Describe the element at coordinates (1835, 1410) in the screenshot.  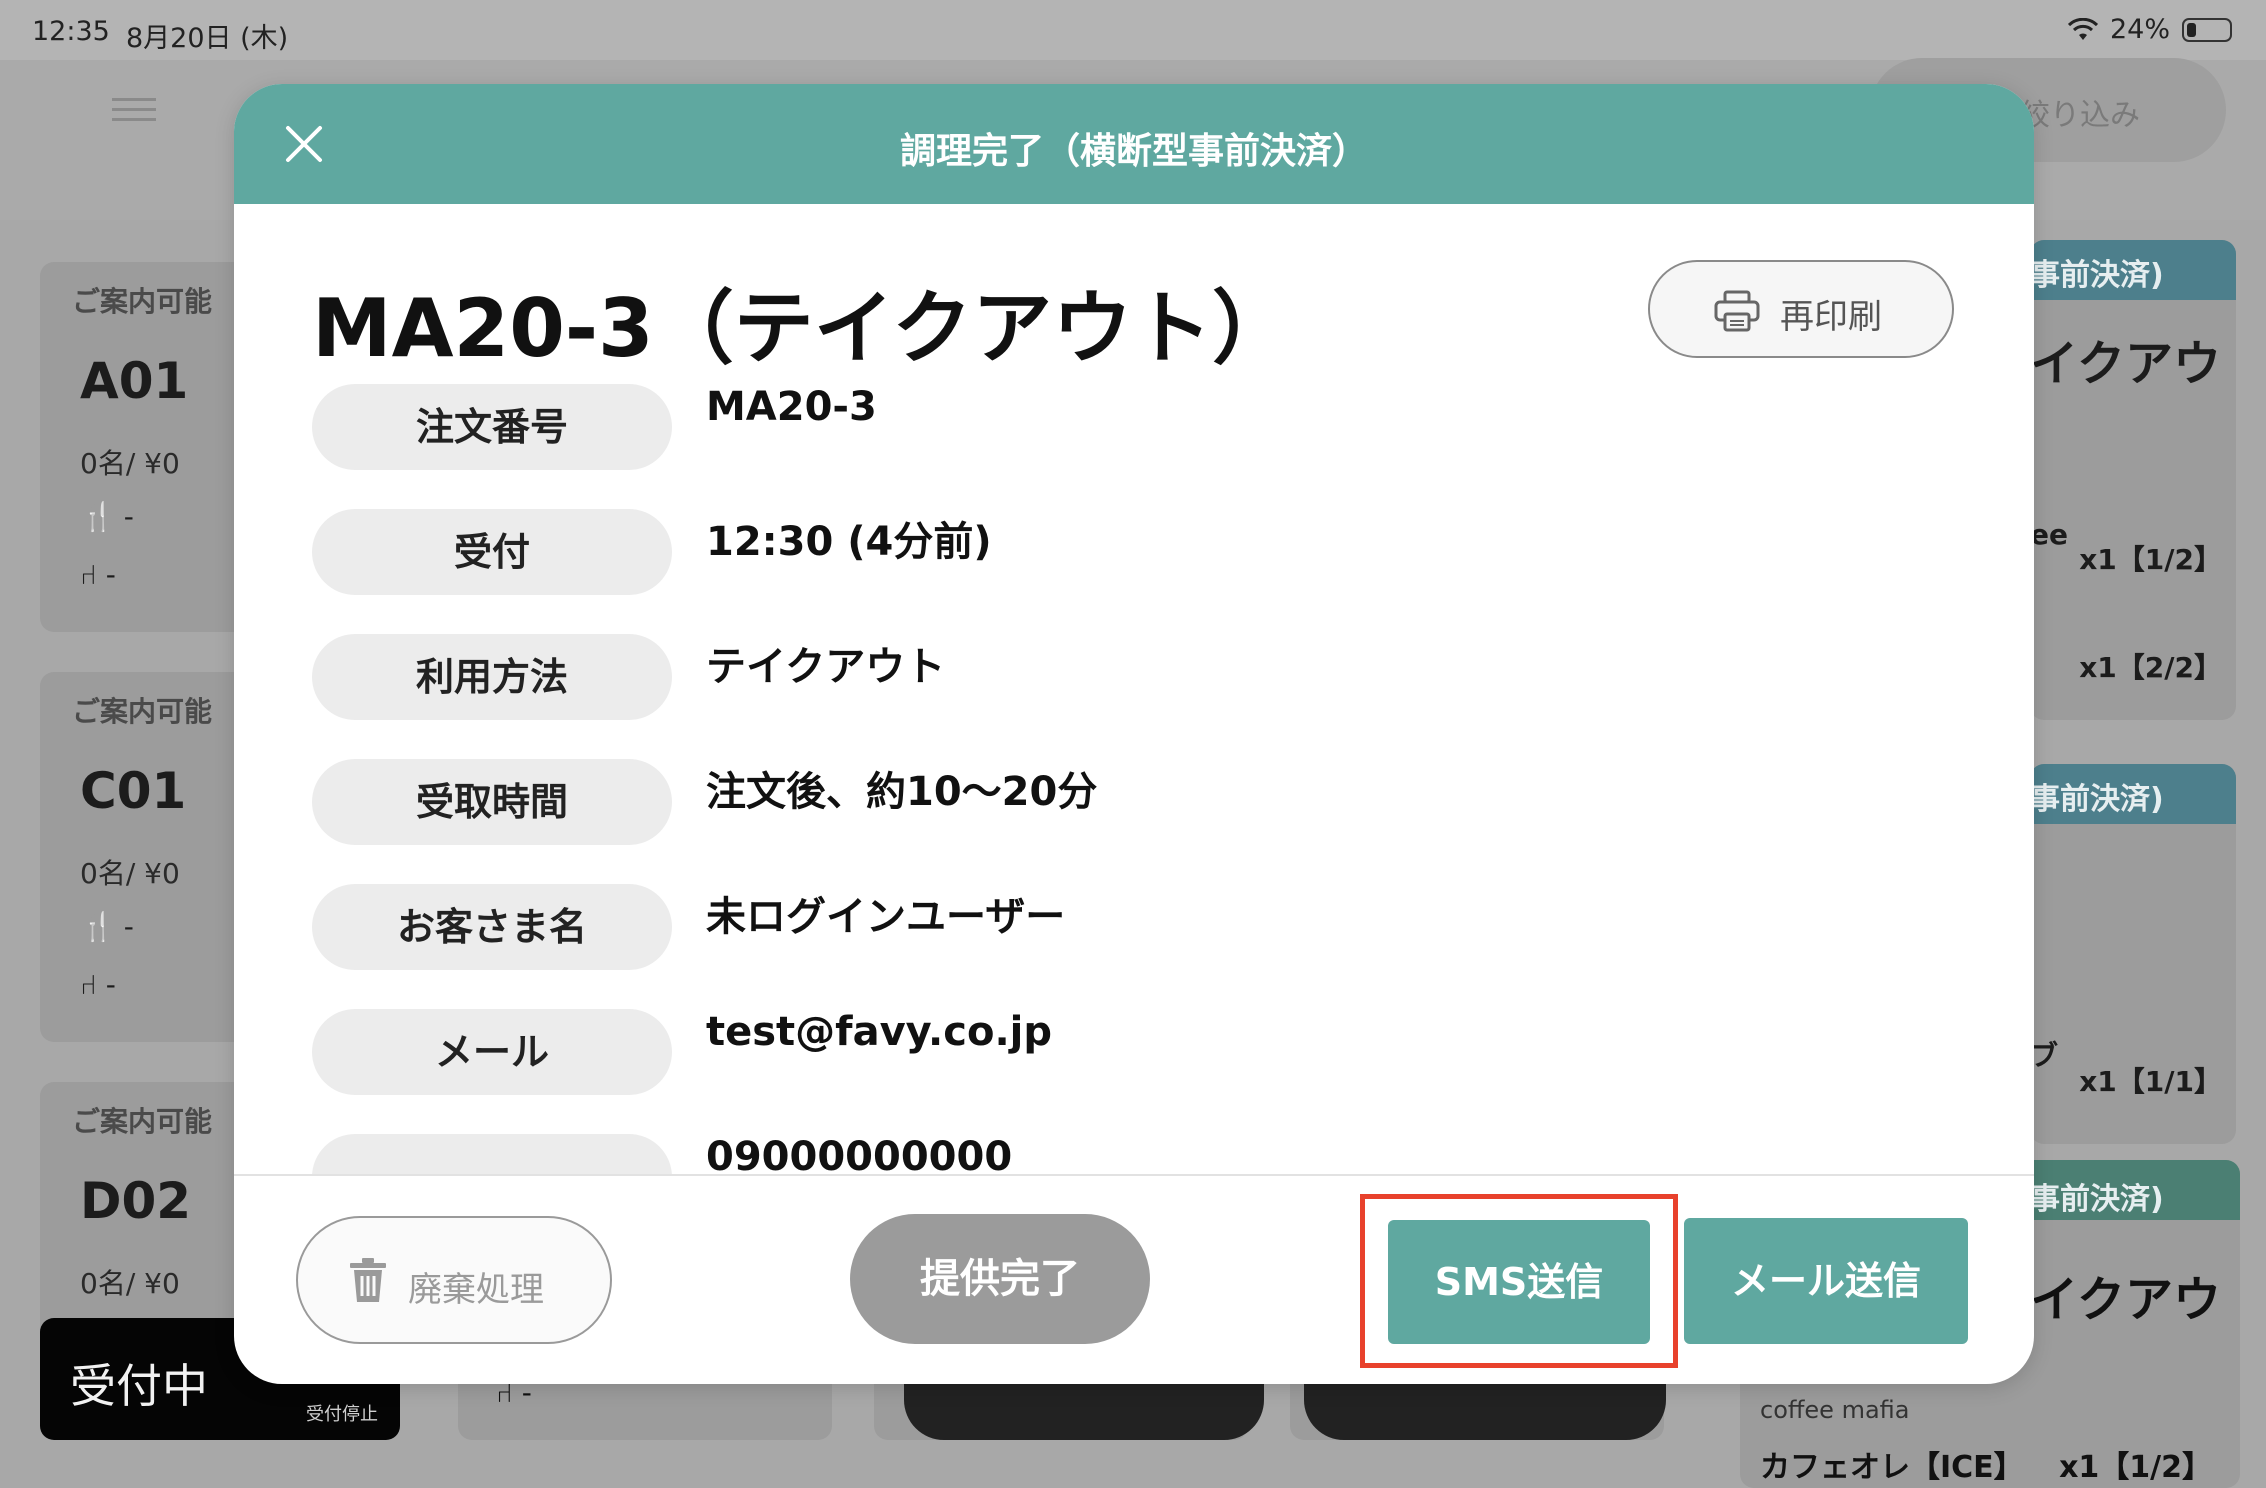
I see `shop-name: coffee mafia` at that location.